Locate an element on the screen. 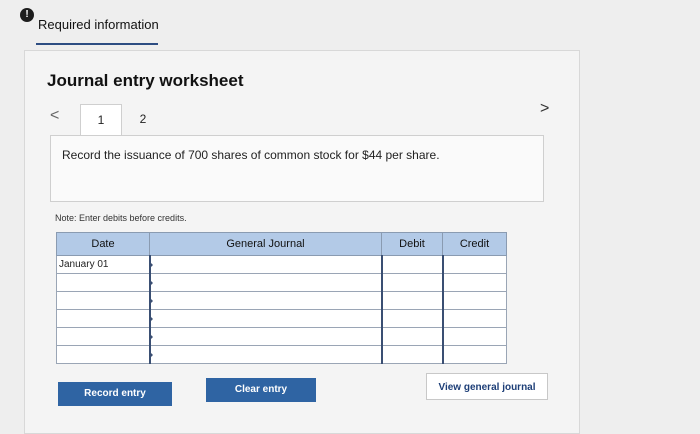 The height and width of the screenshot is (434, 700). next-arrow-icon: > is located at coordinates (544, 109).